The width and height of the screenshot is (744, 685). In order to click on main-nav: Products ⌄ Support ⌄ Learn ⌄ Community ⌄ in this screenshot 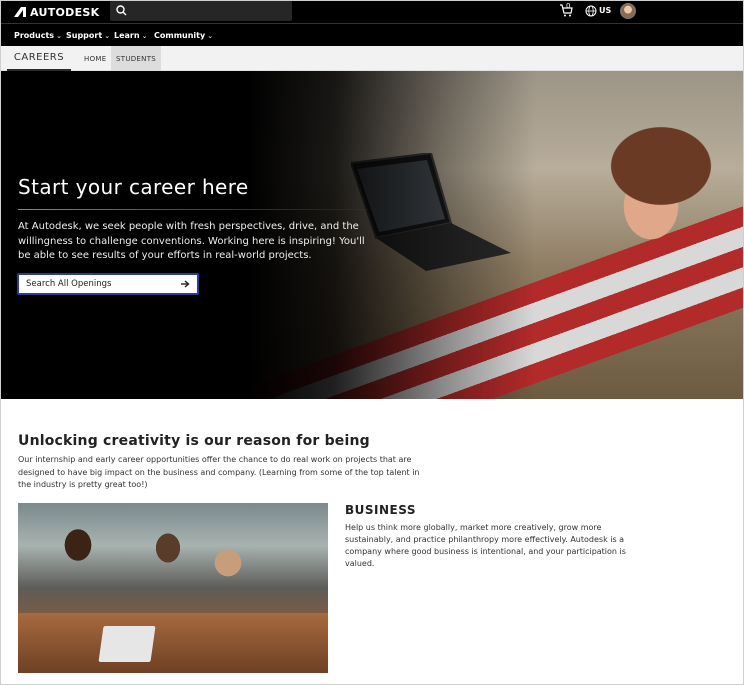, I will do `click(372, 34)`.